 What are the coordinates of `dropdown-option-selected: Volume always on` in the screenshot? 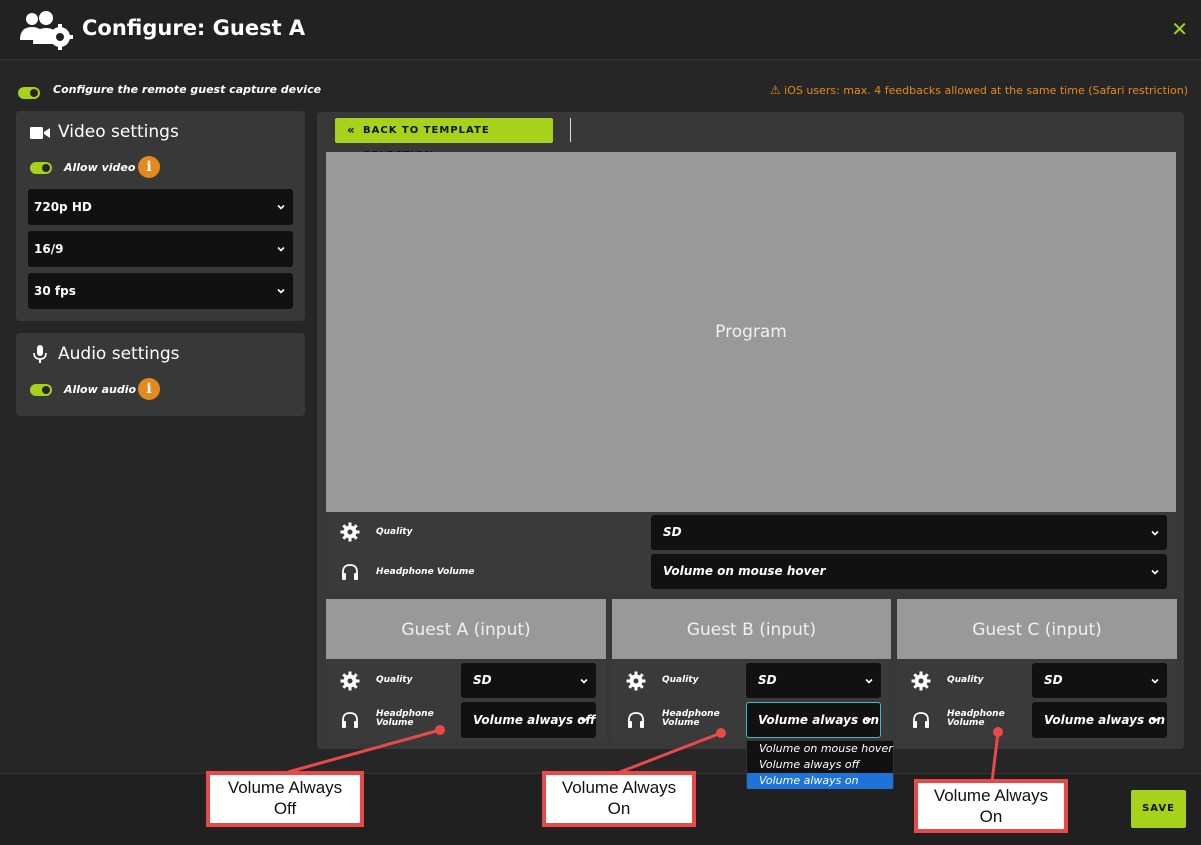 It's located at (820, 781).